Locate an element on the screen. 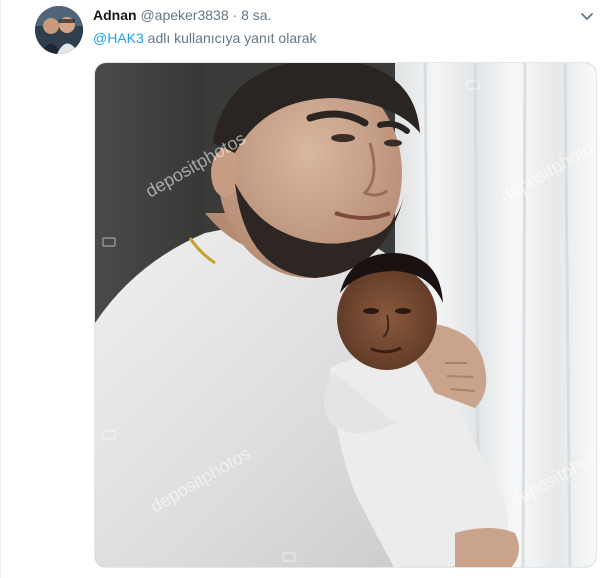  avatar is located at coordinates (59, 30).